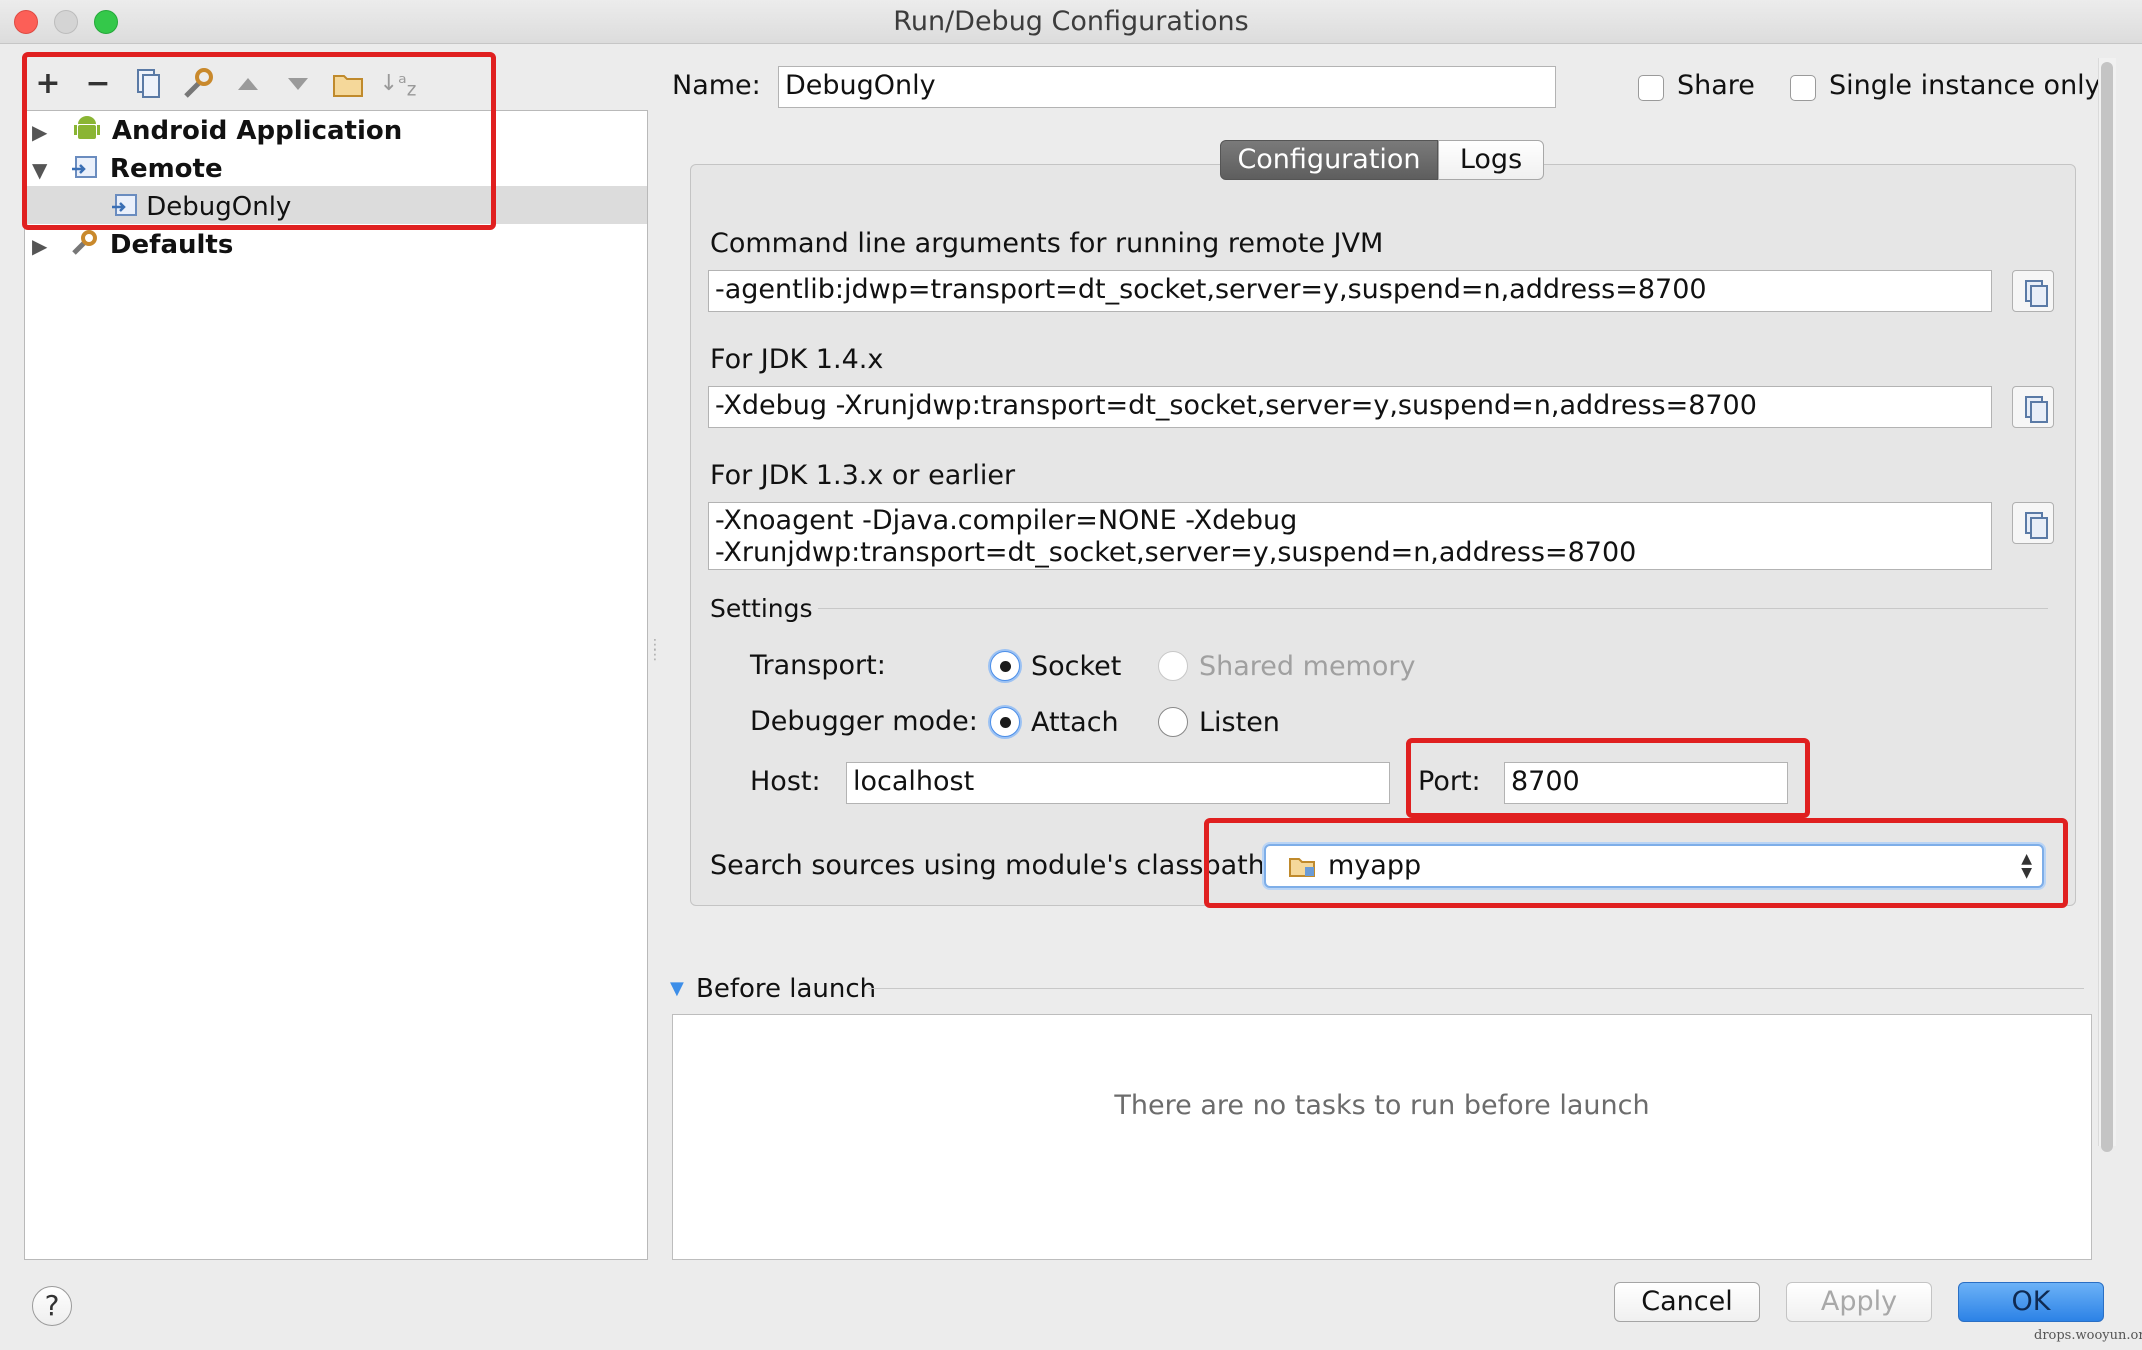  Describe the element at coordinates (1167, 87) in the screenshot. I see `name-input: DebugOnly` at that location.